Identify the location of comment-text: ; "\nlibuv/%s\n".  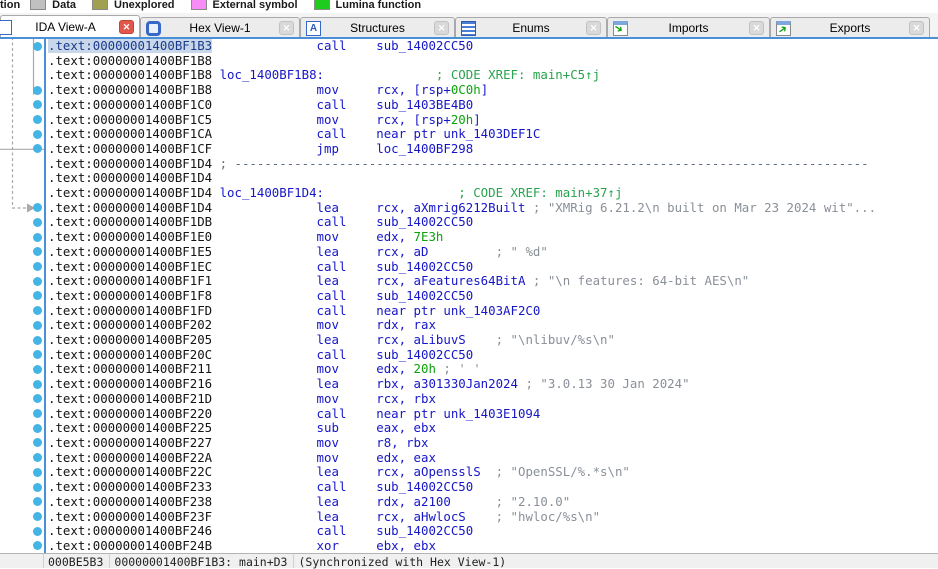
(540, 340).